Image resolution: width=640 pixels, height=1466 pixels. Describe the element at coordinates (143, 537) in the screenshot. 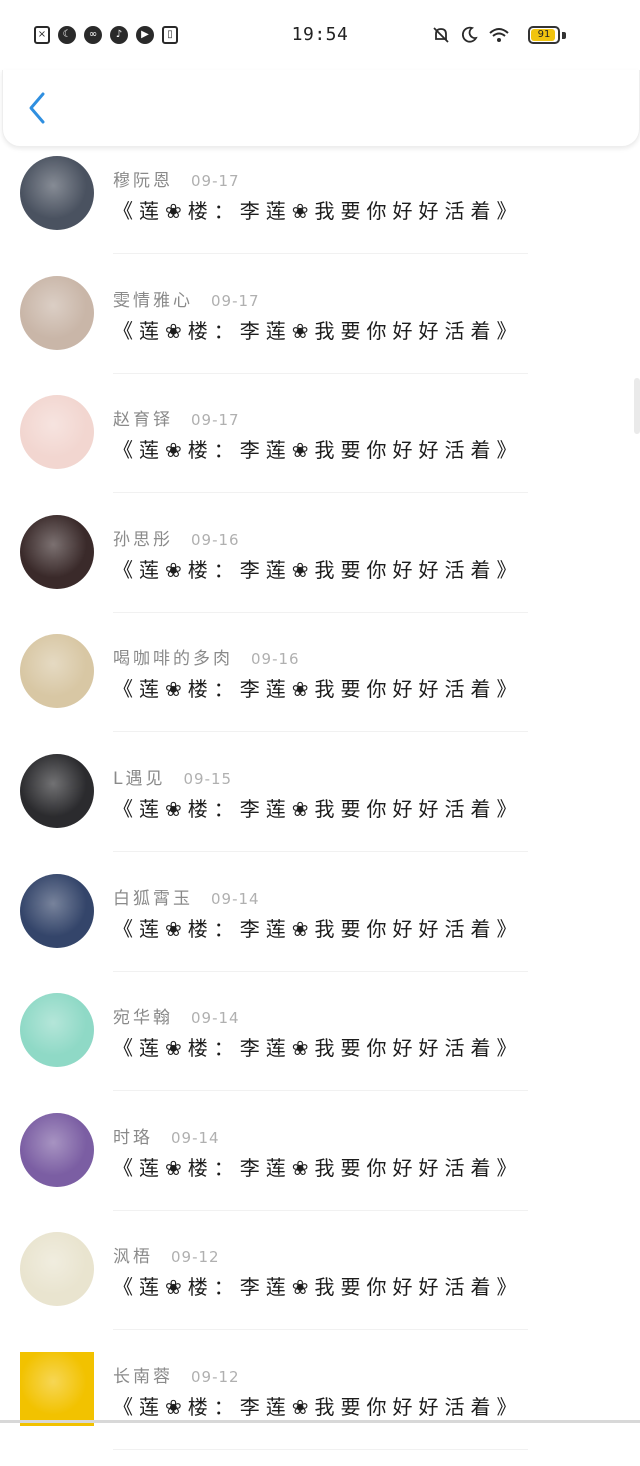

I see `sender-name: 孙思彤` at that location.